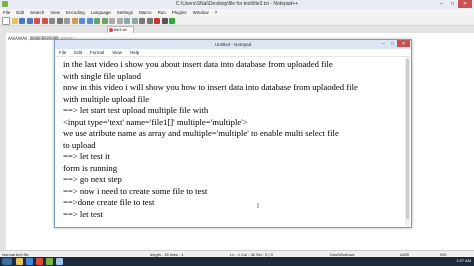 The height and width of the screenshot is (266, 474). What do you see at coordinates (6, 20) in the screenshot?
I see `new-file-icon` at bounding box center [6, 20].